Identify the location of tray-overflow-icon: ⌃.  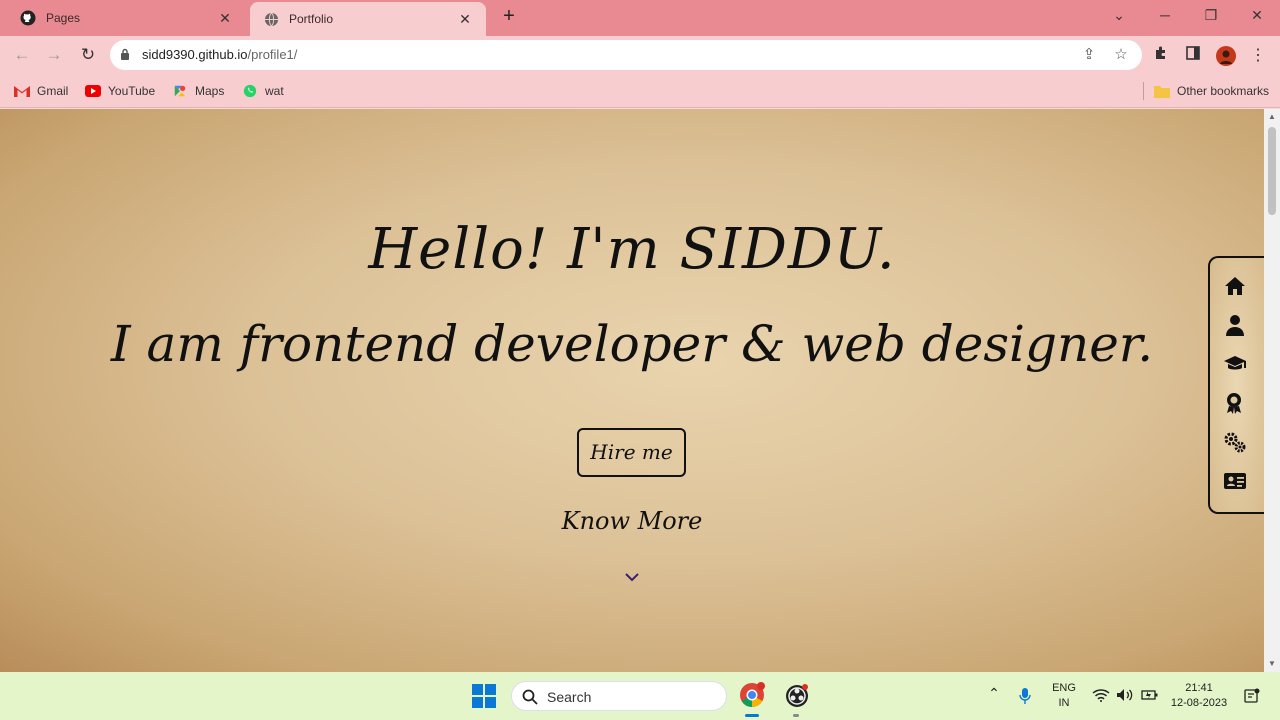
(994, 693).